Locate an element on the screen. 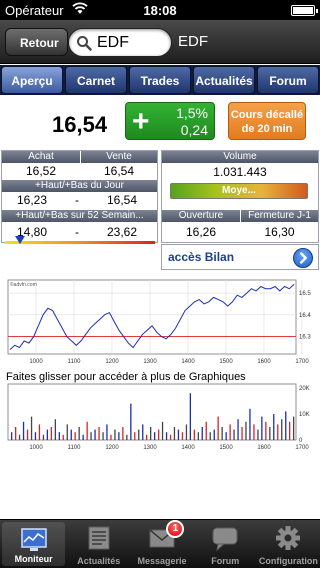 The image size is (320, 568). navigation-bar: Retour EDF EDF is located at coordinates (160, 42).